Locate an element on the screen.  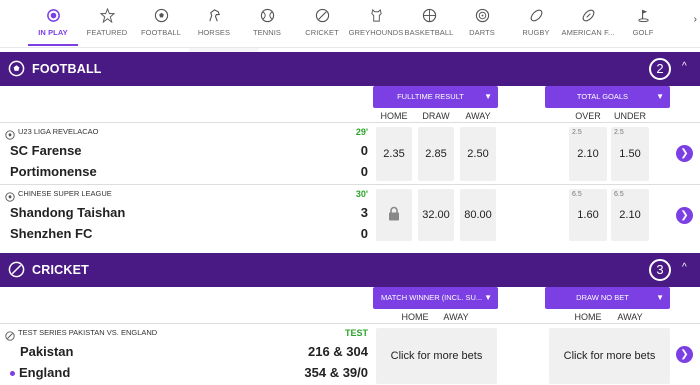
odds-value: 2.85 is located at coordinates (436, 154).